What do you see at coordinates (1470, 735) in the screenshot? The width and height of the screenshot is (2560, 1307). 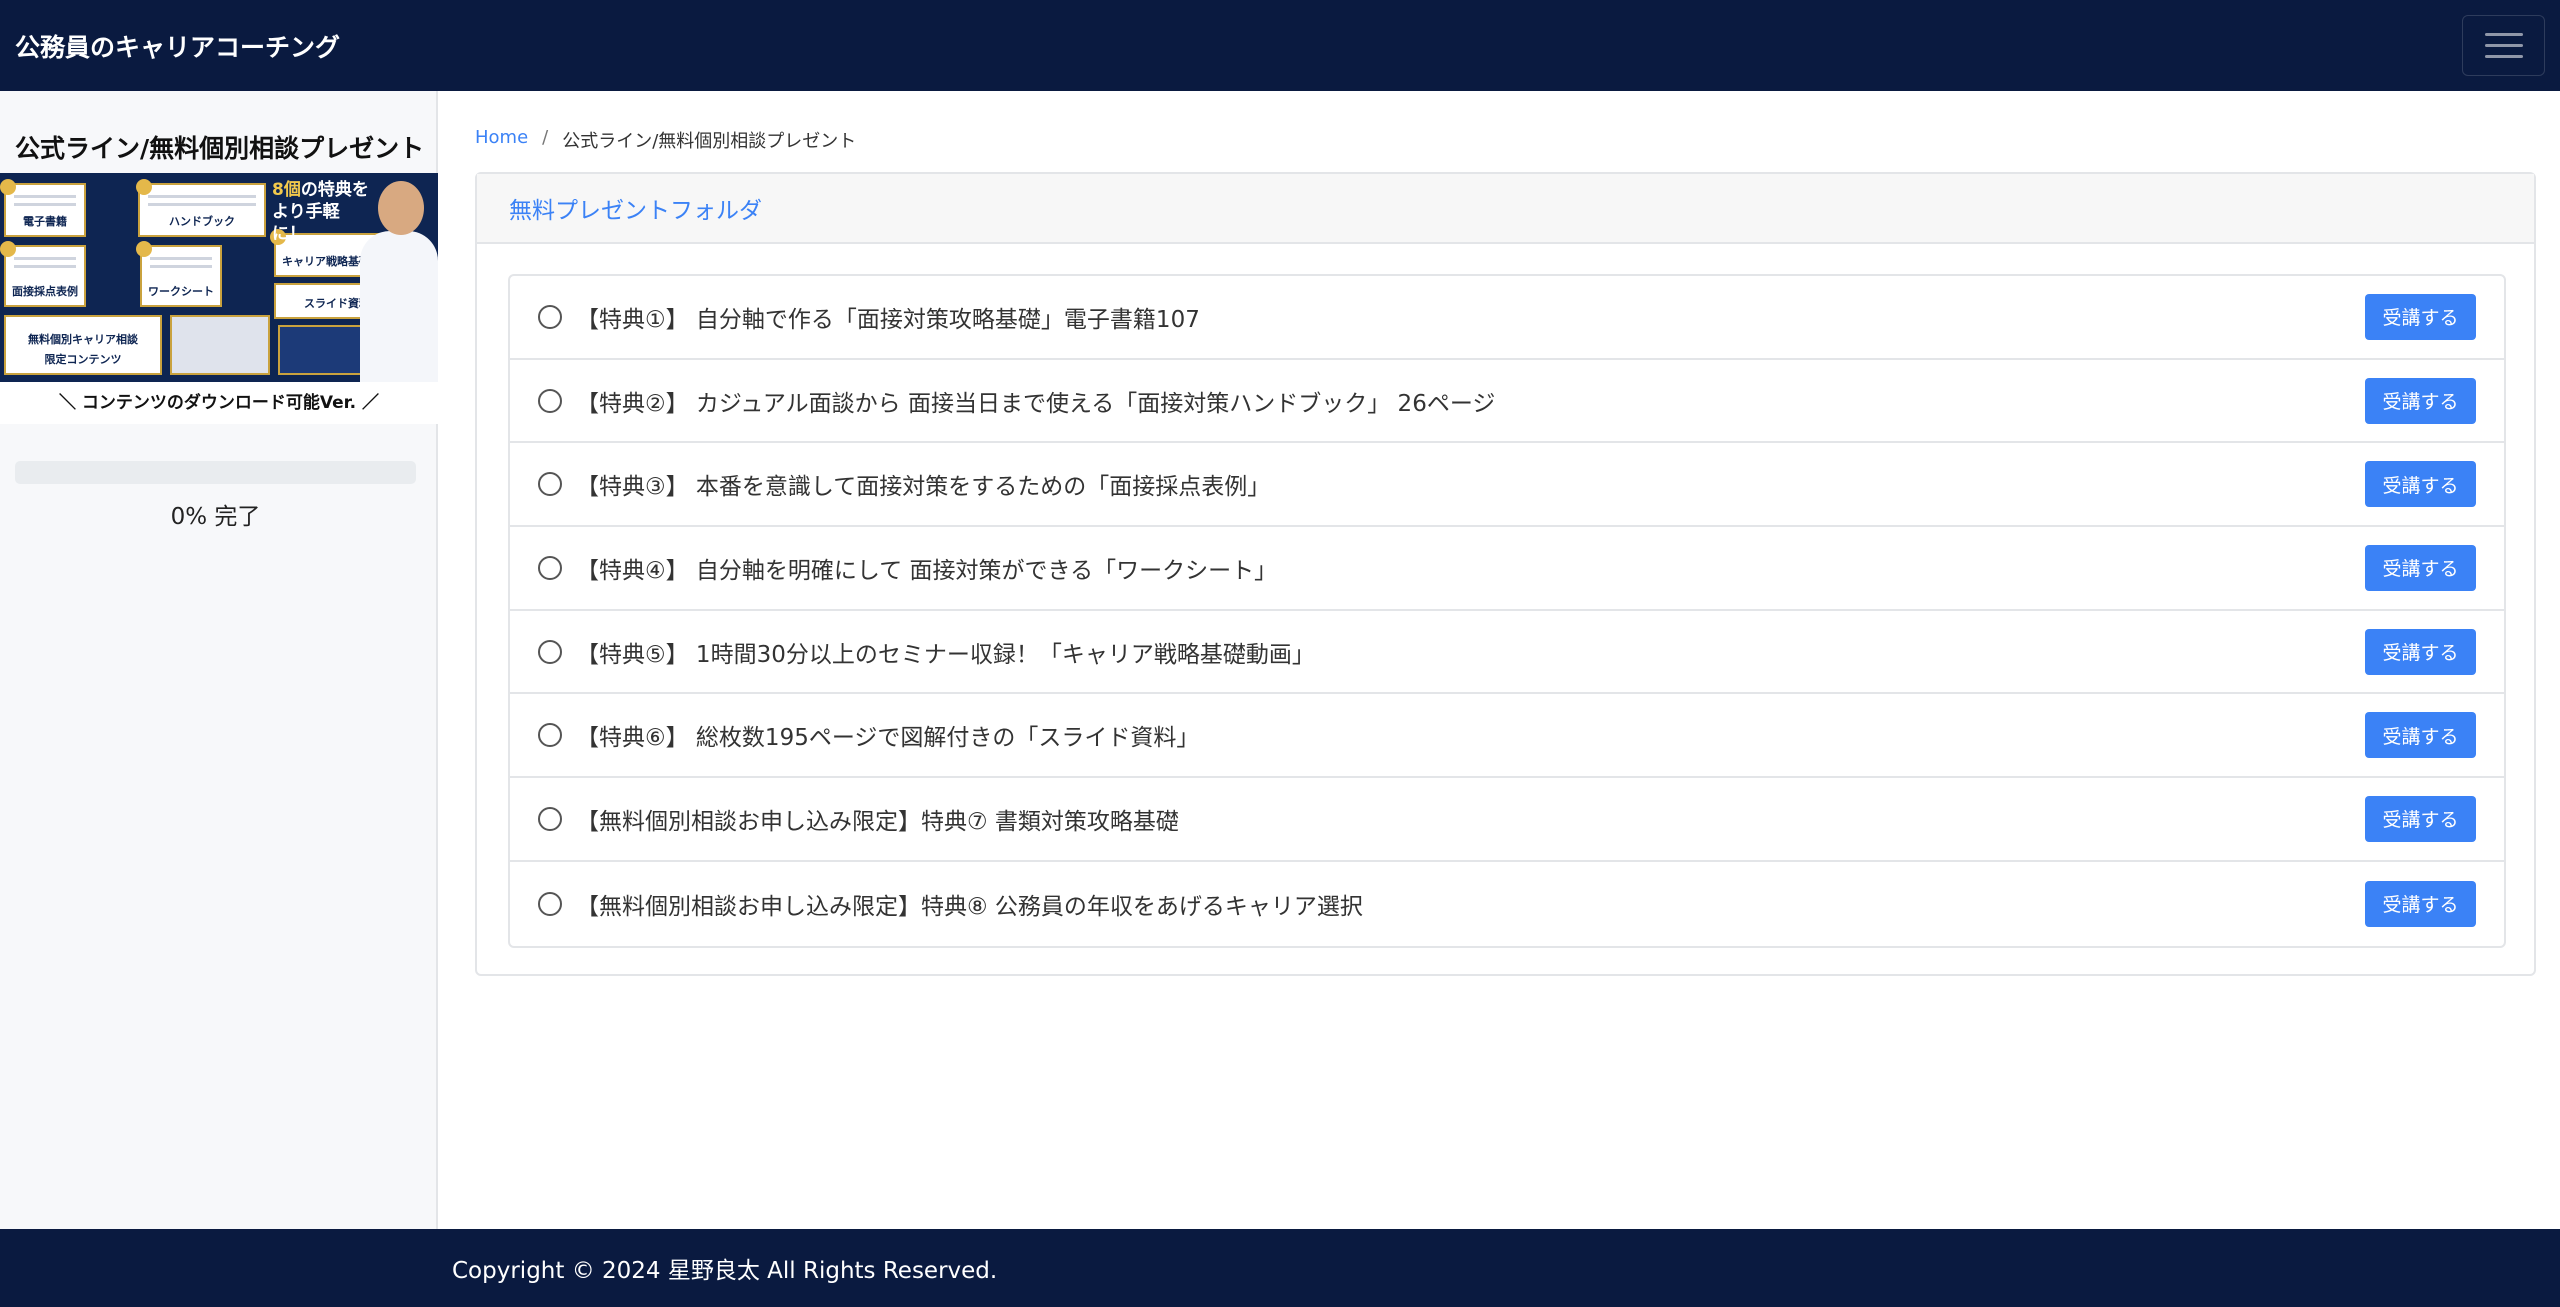 I see `lesson-title: 【特典⑥】 総枚数195ページで図解付きの「スライド資料」` at bounding box center [1470, 735].